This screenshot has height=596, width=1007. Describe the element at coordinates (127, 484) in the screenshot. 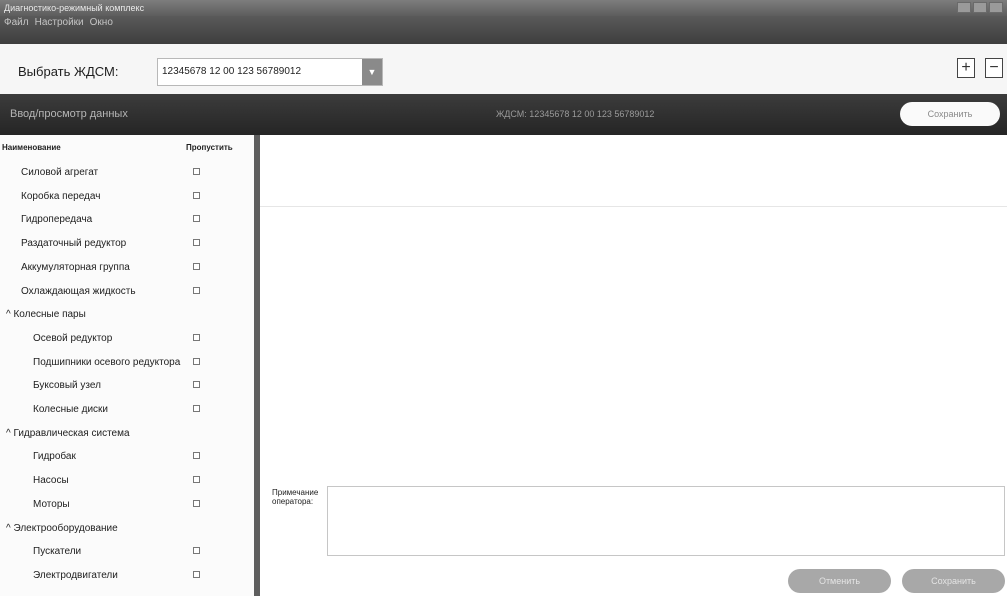

I see `list-item: Насосы` at that location.